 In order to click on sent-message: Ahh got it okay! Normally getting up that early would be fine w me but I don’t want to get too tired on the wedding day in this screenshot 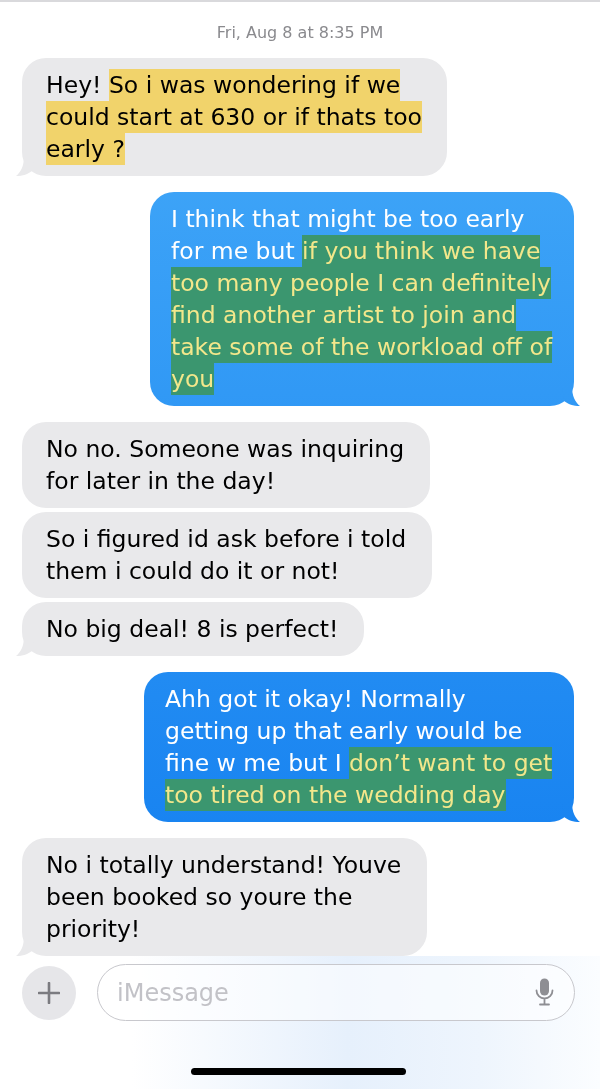, I will do `click(362, 747)`.